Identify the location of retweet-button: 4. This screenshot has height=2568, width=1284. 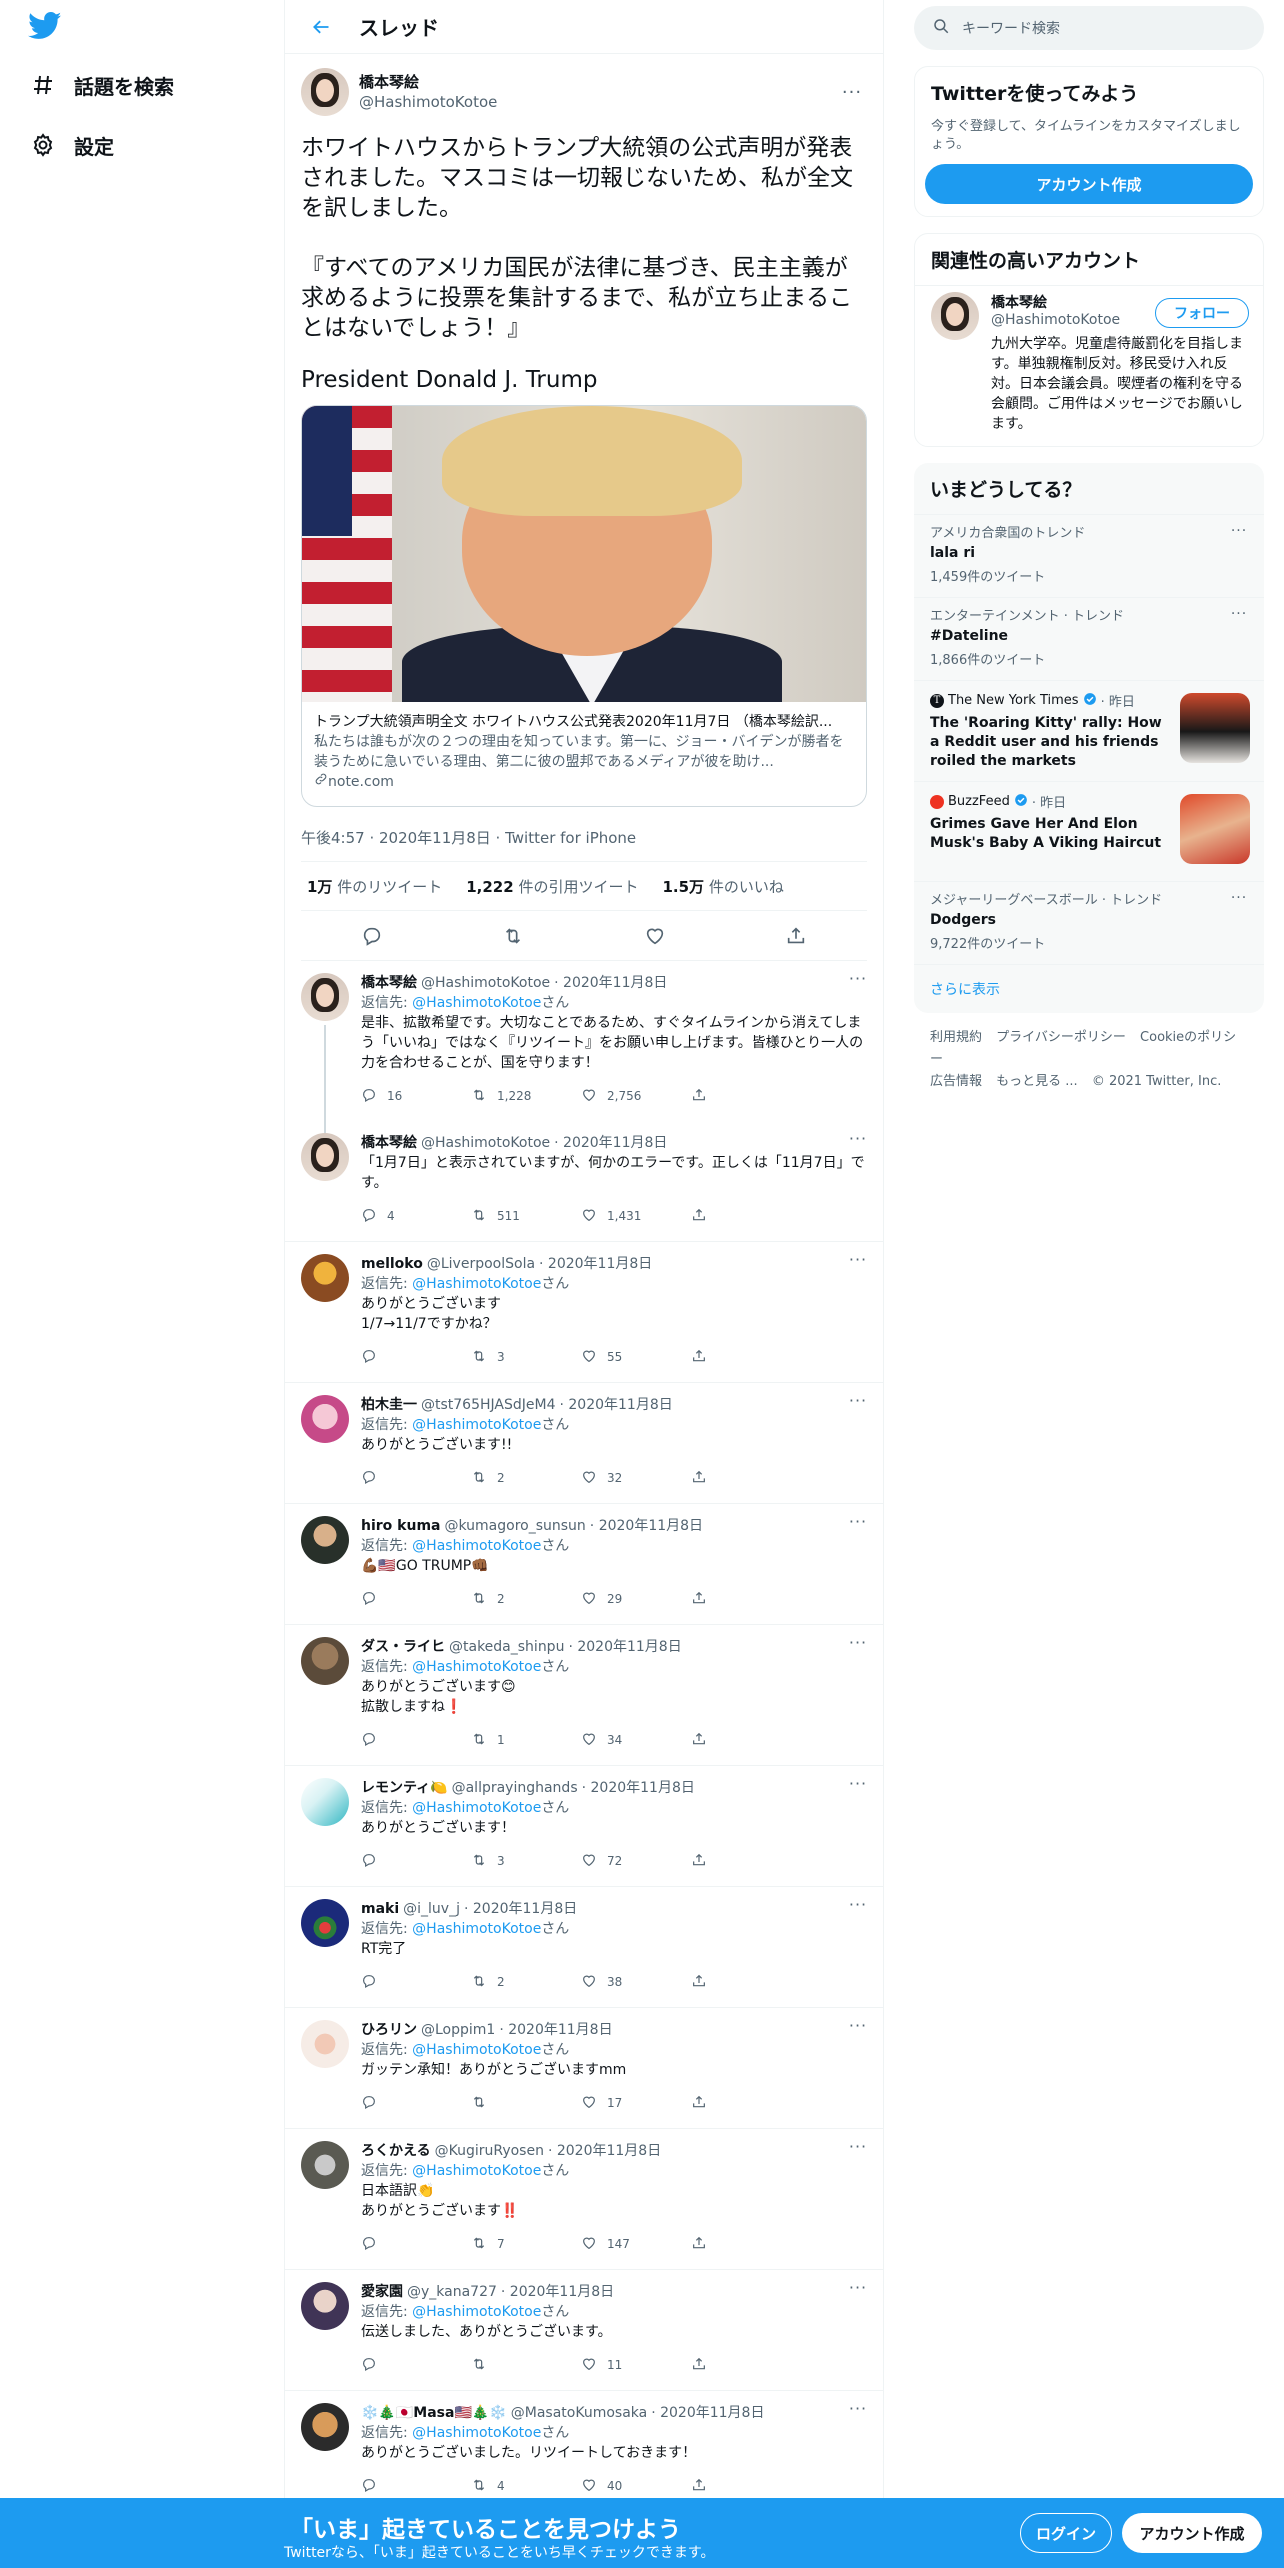
(526, 2486).